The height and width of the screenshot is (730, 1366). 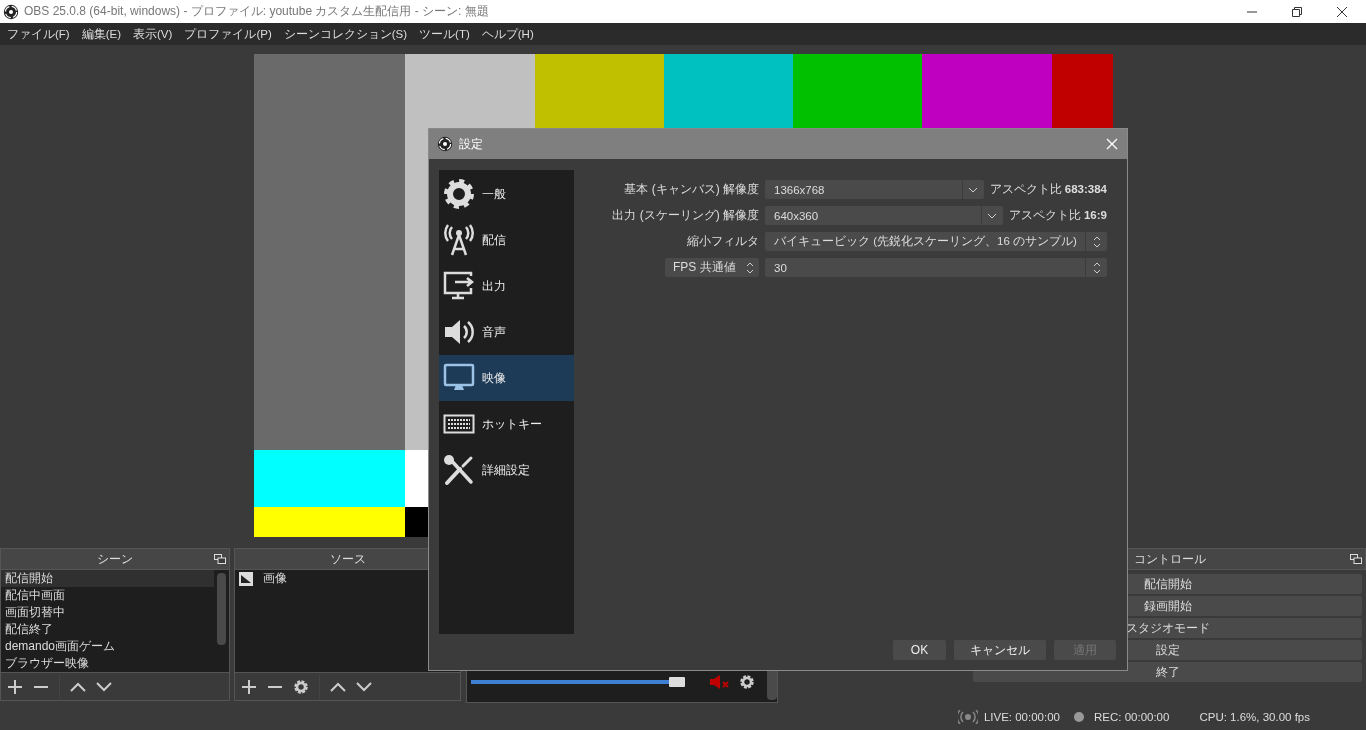 I want to click on aspect-ratio-text: アスペクト比 683:384, so click(x=1048, y=189).